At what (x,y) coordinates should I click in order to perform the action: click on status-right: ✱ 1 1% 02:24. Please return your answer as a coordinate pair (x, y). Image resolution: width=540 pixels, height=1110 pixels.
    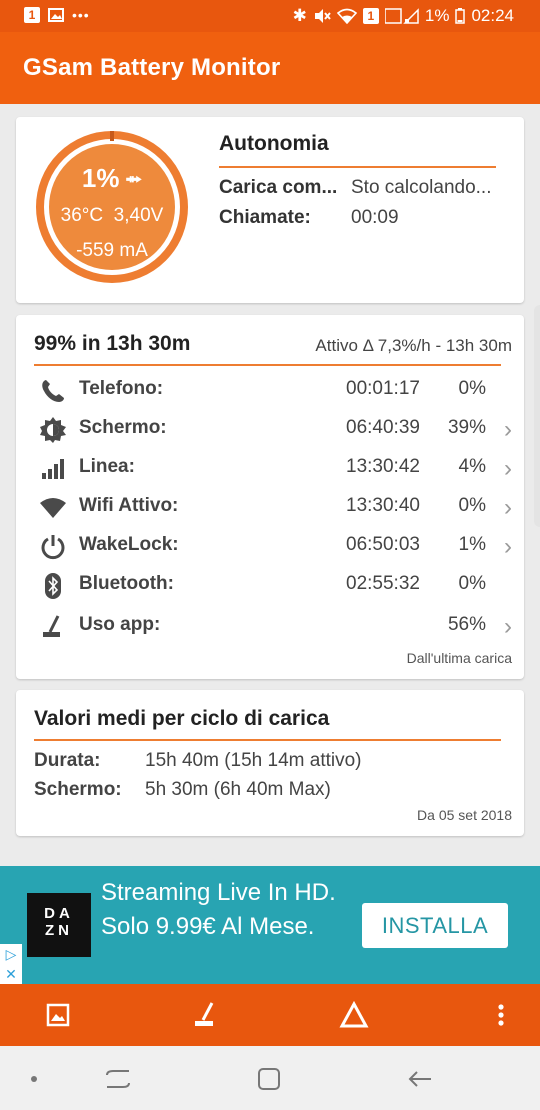
    Looking at the image, I should click on (403, 16).